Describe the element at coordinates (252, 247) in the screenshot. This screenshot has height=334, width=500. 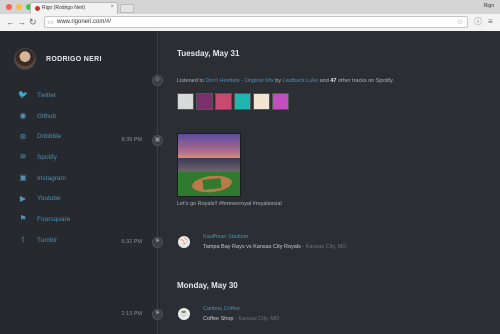
I see `checkin-detail: Tampa Bay Rays vs Kansas City Royals` at that location.